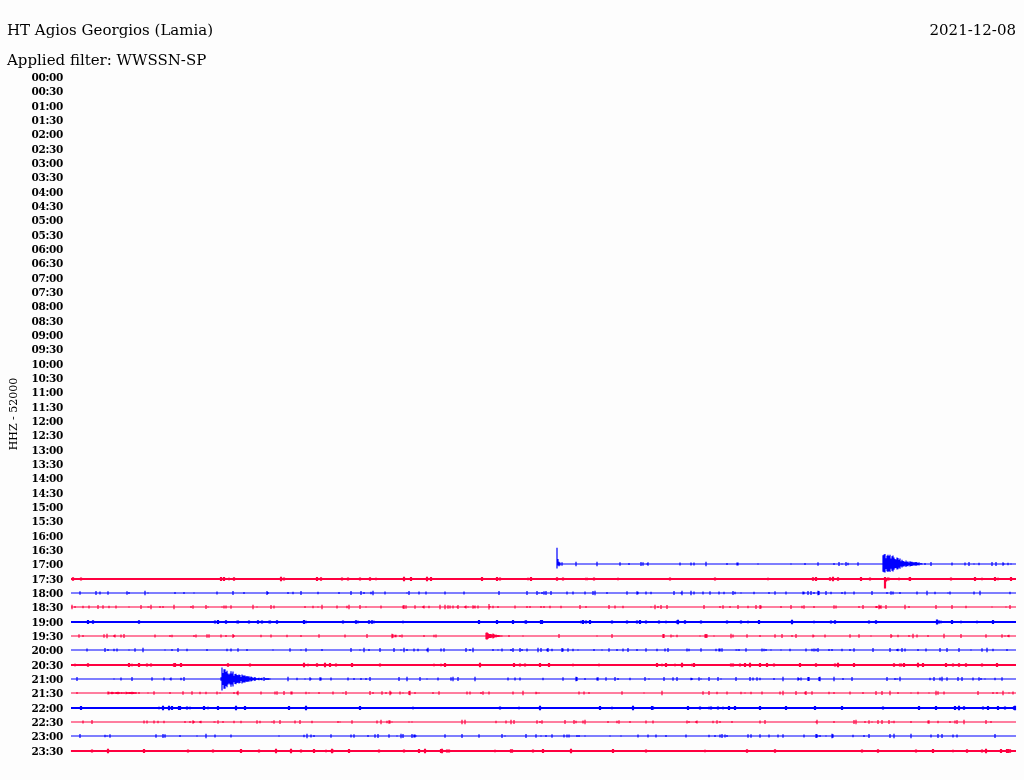  What do you see at coordinates (46, 435) in the screenshot?
I see `time-label: 12:30` at bounding box center [46, 435].